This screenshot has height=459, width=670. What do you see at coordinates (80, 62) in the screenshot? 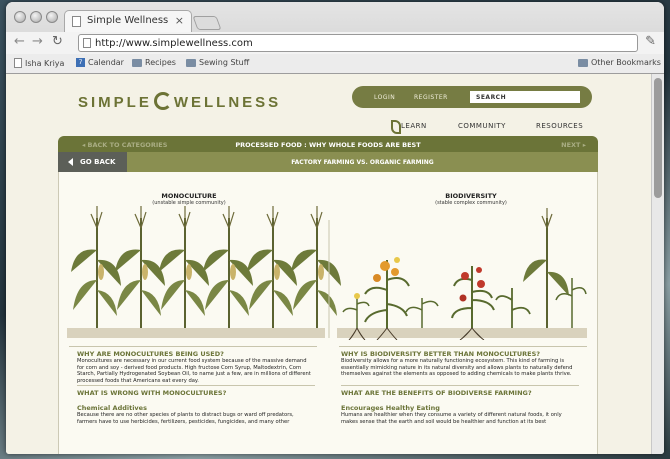
I see `calendar-icon: 7` at bounding box center [80, 62].